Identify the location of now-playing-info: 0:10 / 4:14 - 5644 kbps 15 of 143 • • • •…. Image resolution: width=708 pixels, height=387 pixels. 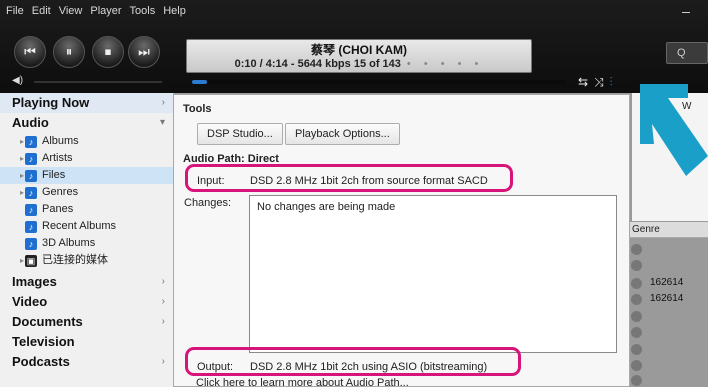
(359, 64).